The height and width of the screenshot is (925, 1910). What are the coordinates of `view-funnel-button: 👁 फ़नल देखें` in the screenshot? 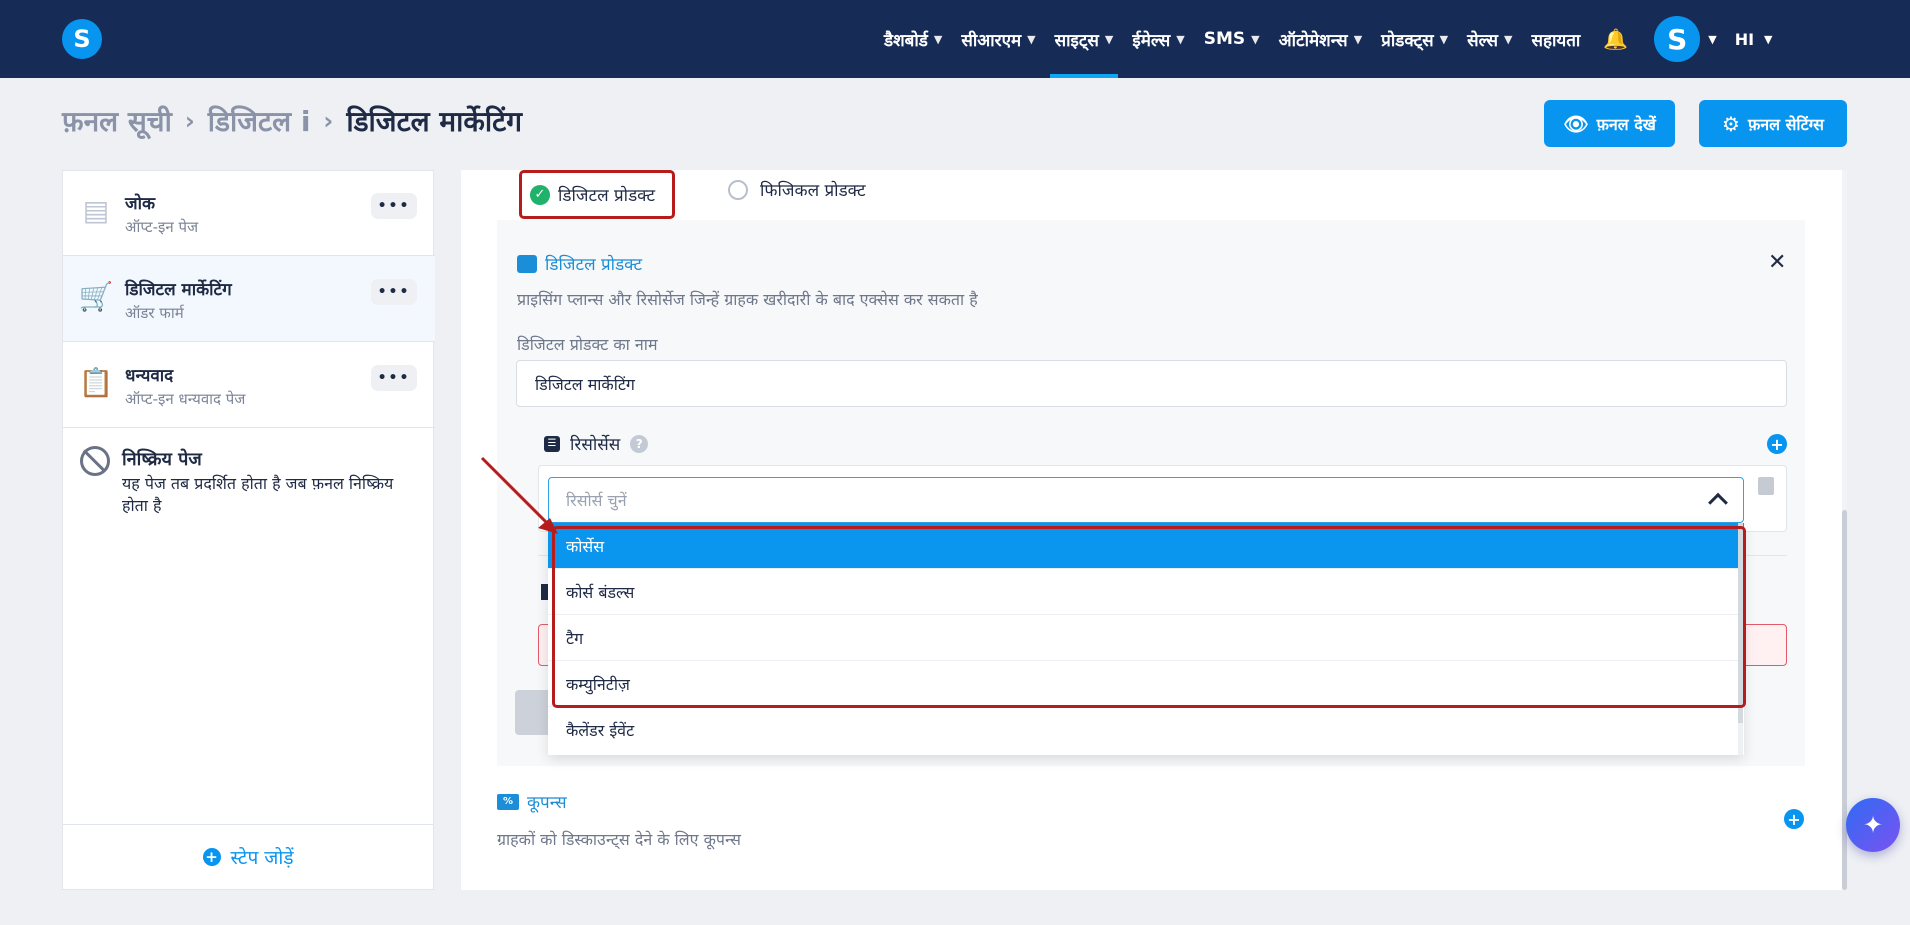 It's located at (1609, 123).